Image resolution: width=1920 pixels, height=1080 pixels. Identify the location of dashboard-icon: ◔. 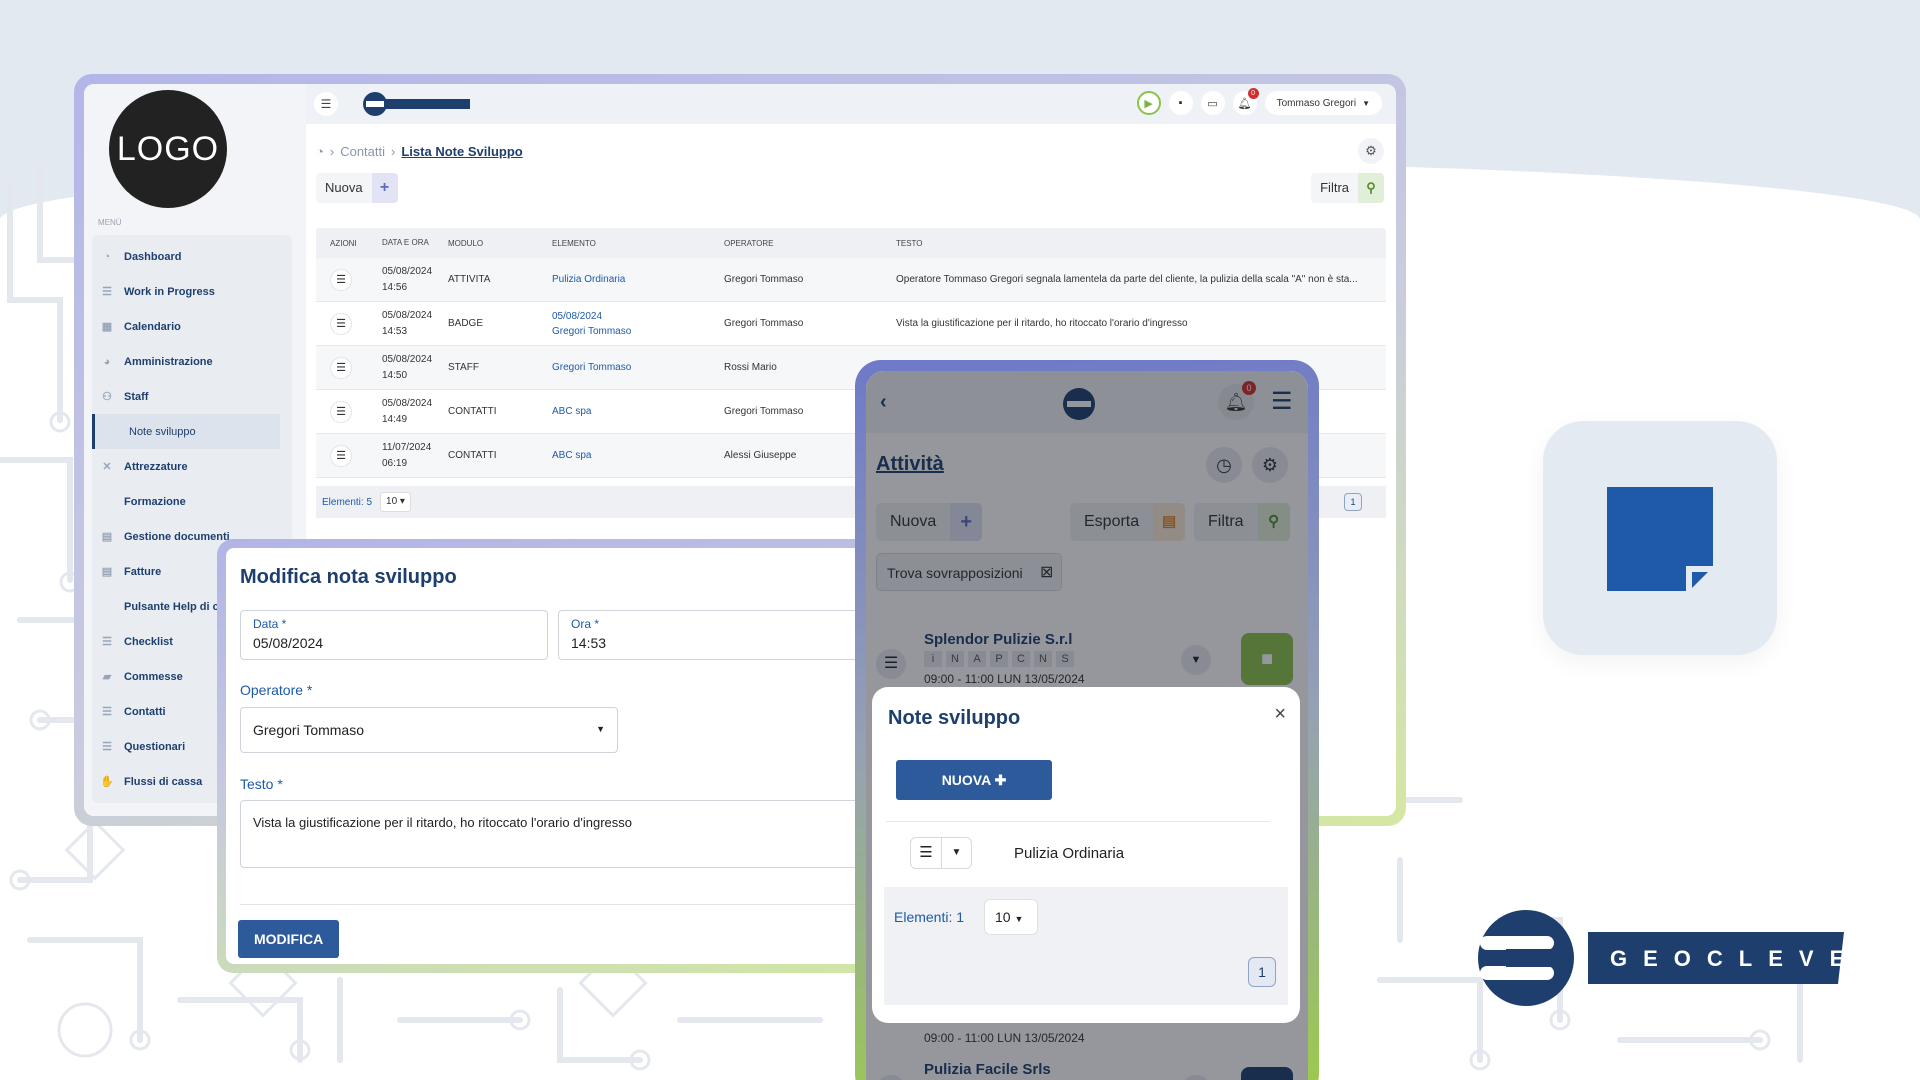
(107, 256).